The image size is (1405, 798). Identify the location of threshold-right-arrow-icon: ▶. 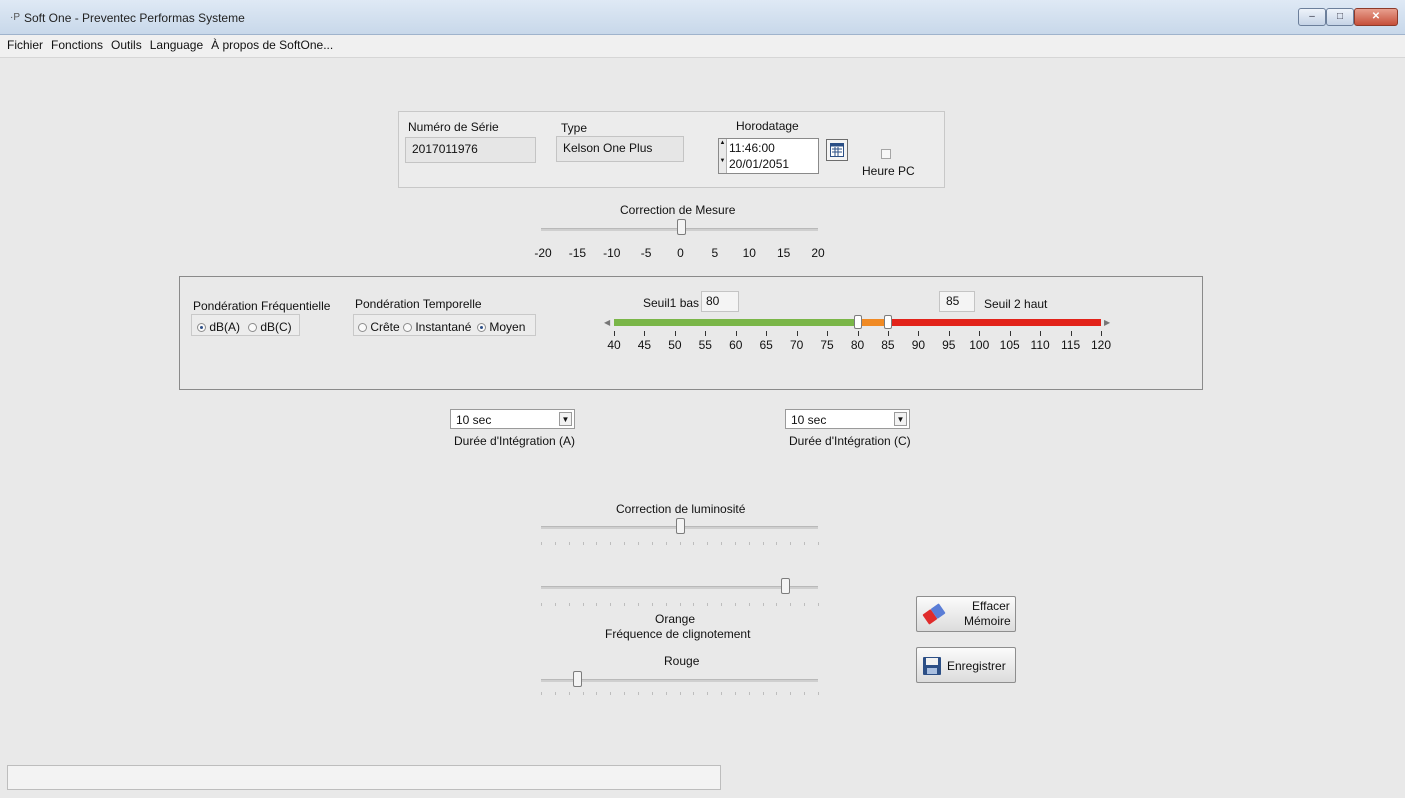
(1107, 322).